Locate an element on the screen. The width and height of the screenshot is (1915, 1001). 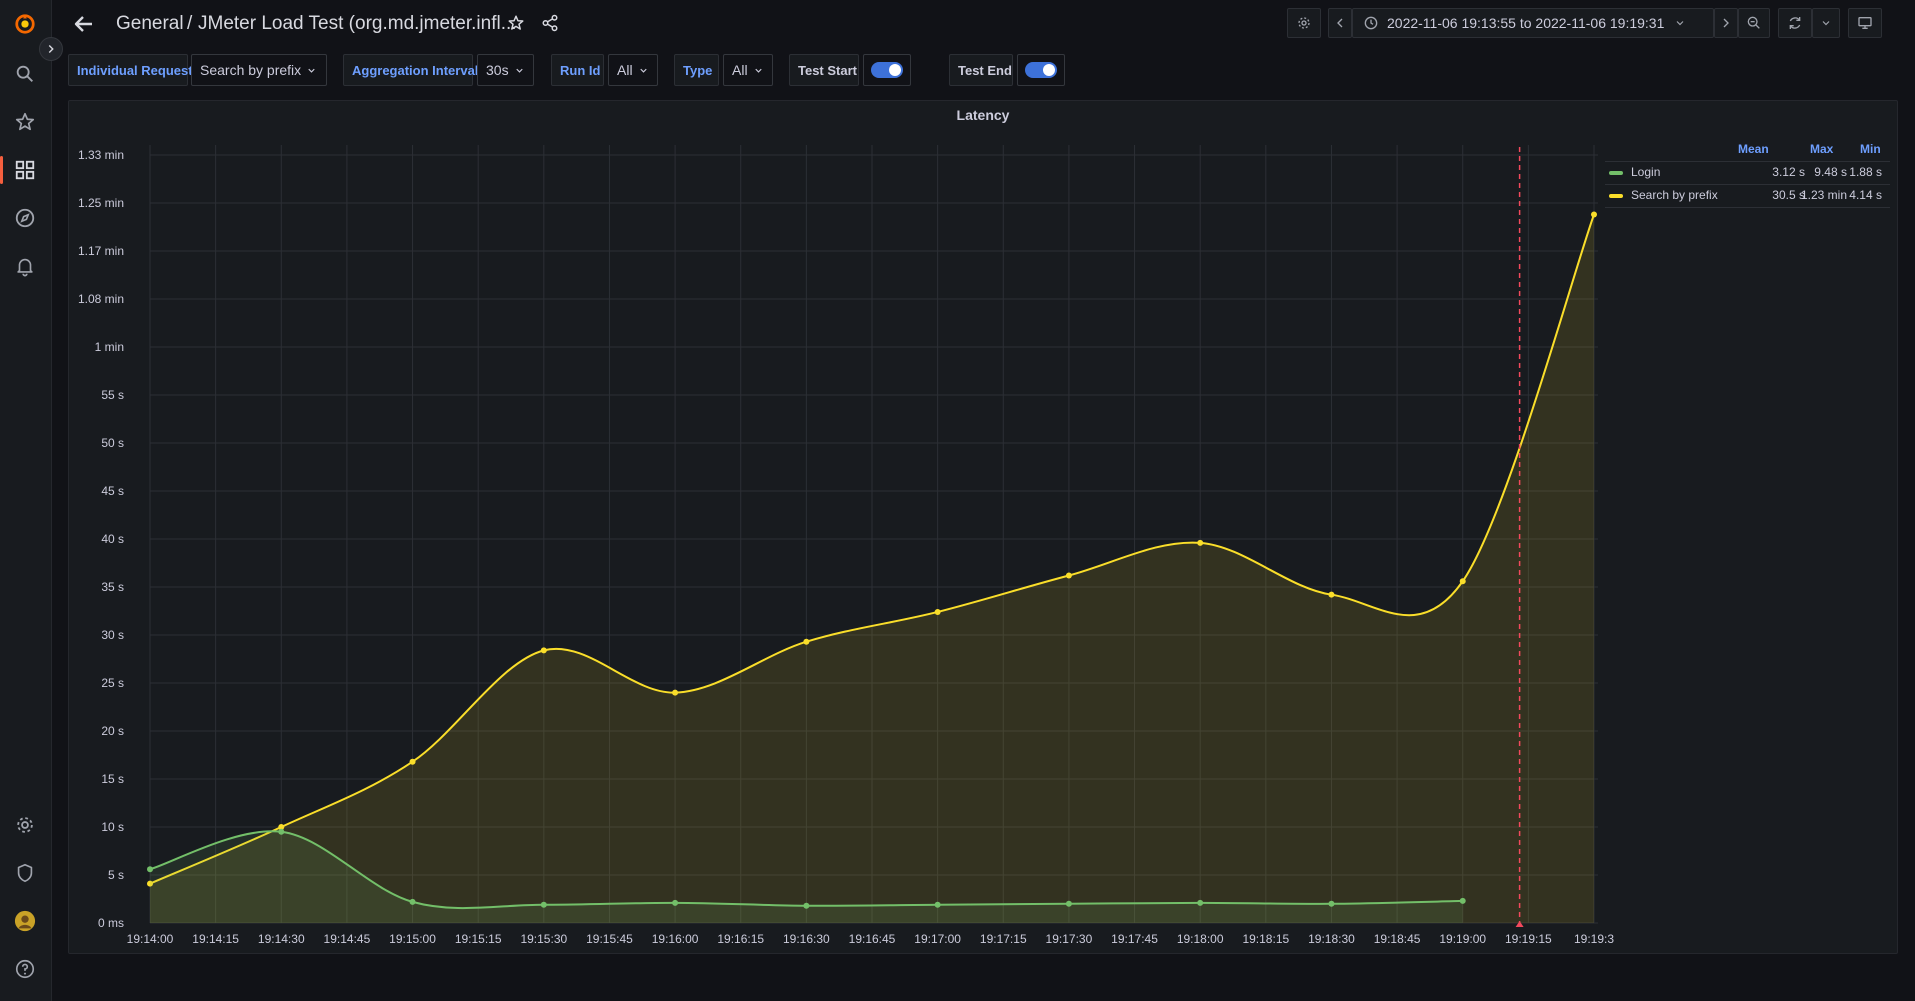
x-tick-label: 19:16:00 is located at coordinates (675, 939).